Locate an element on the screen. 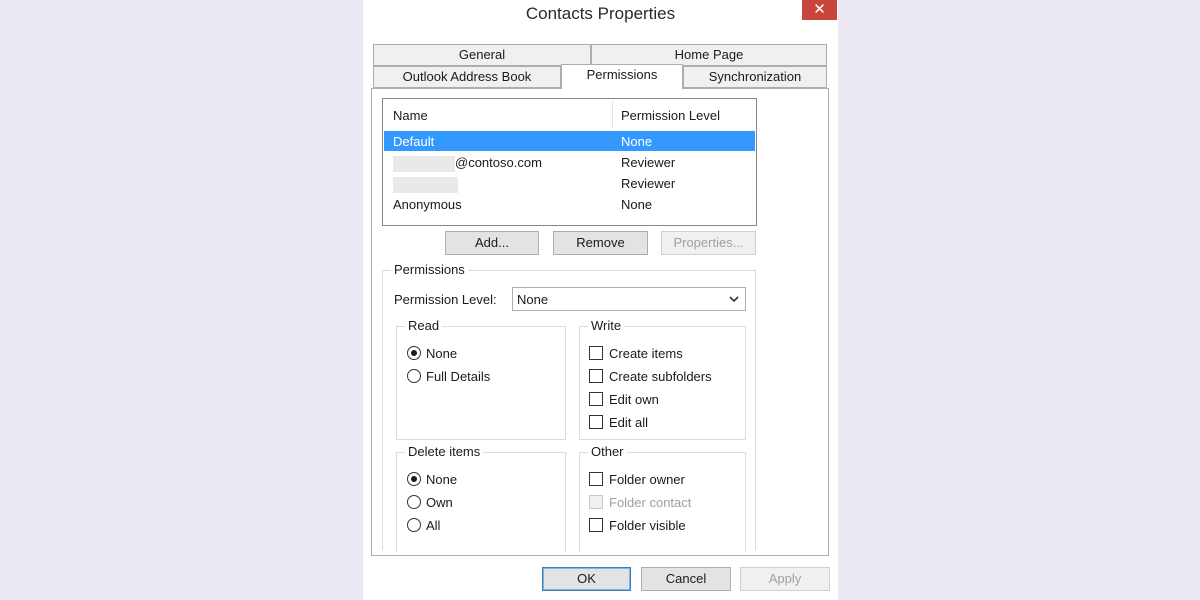 This screenshot has width=1200, height=600. folder-visible-option: Folder visible is located at coordinates (637, 525).